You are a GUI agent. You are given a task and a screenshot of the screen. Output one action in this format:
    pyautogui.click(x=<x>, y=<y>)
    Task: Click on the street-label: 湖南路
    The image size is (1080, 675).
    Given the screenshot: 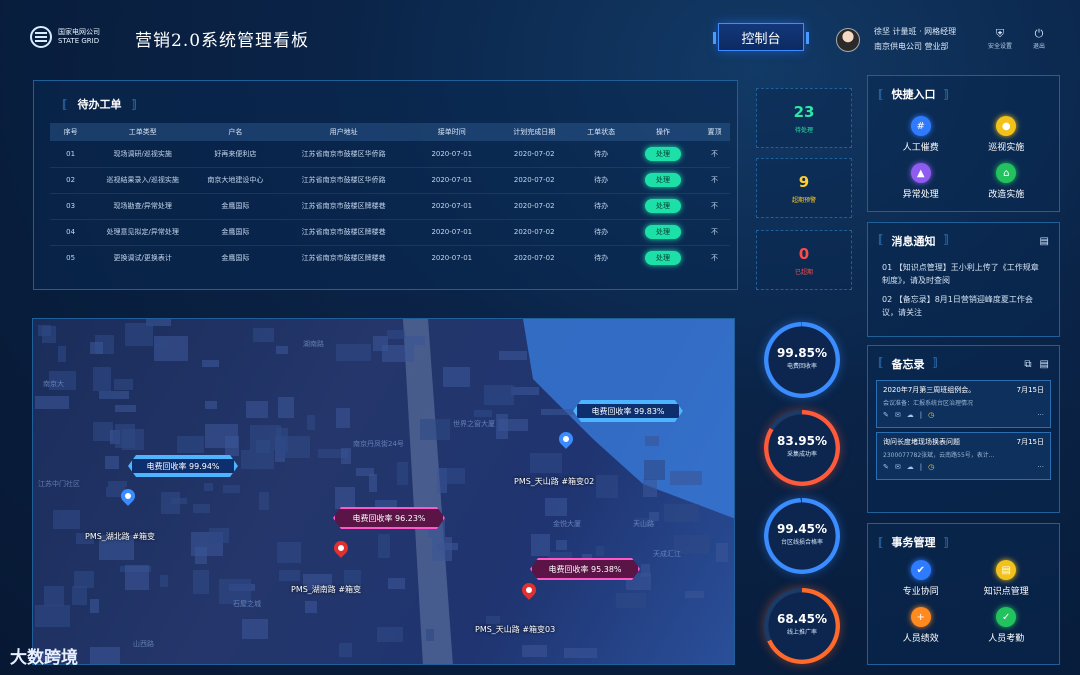 What is the action you would take?
    pyautogui.click(x=313, y=344)
    